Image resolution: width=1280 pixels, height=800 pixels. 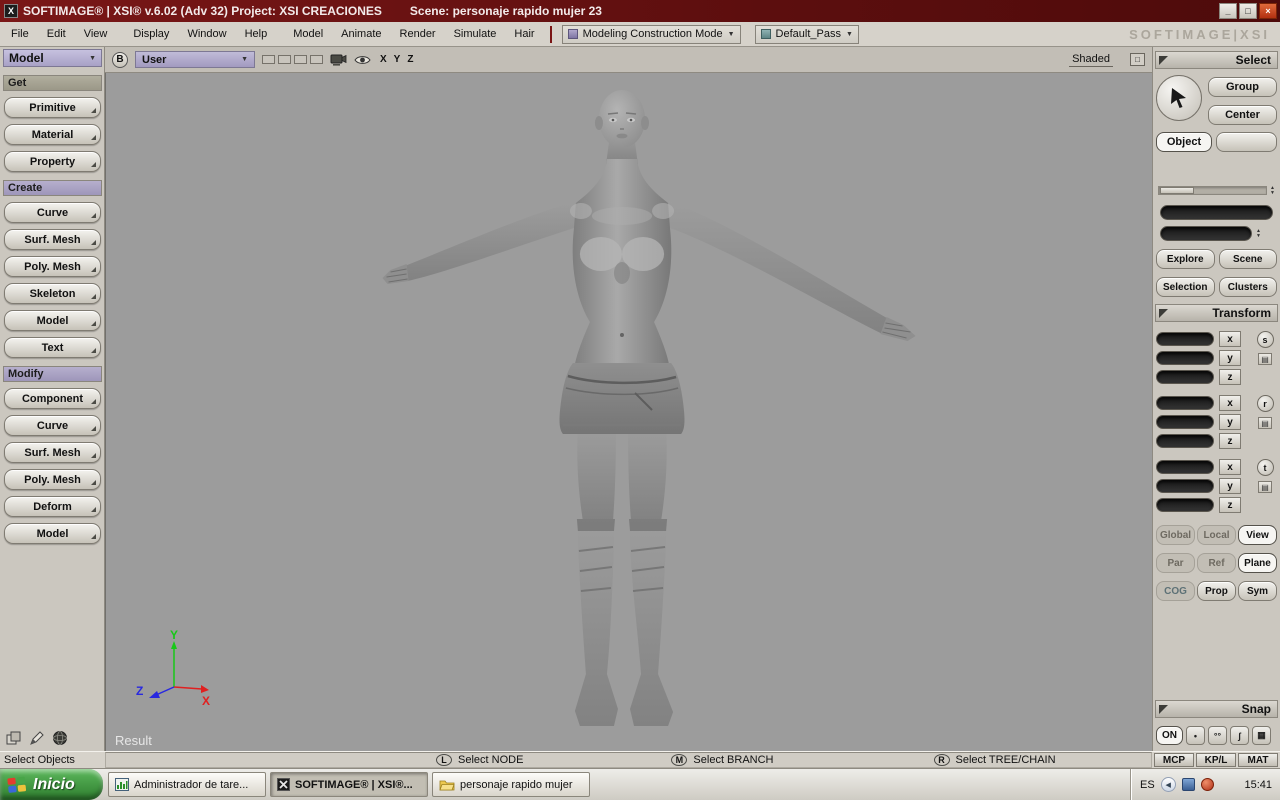 What do you see at coordinates (1257, 591) in the screenshot?
I see `sym-button: Sym` at bounding box center [1257, 591].